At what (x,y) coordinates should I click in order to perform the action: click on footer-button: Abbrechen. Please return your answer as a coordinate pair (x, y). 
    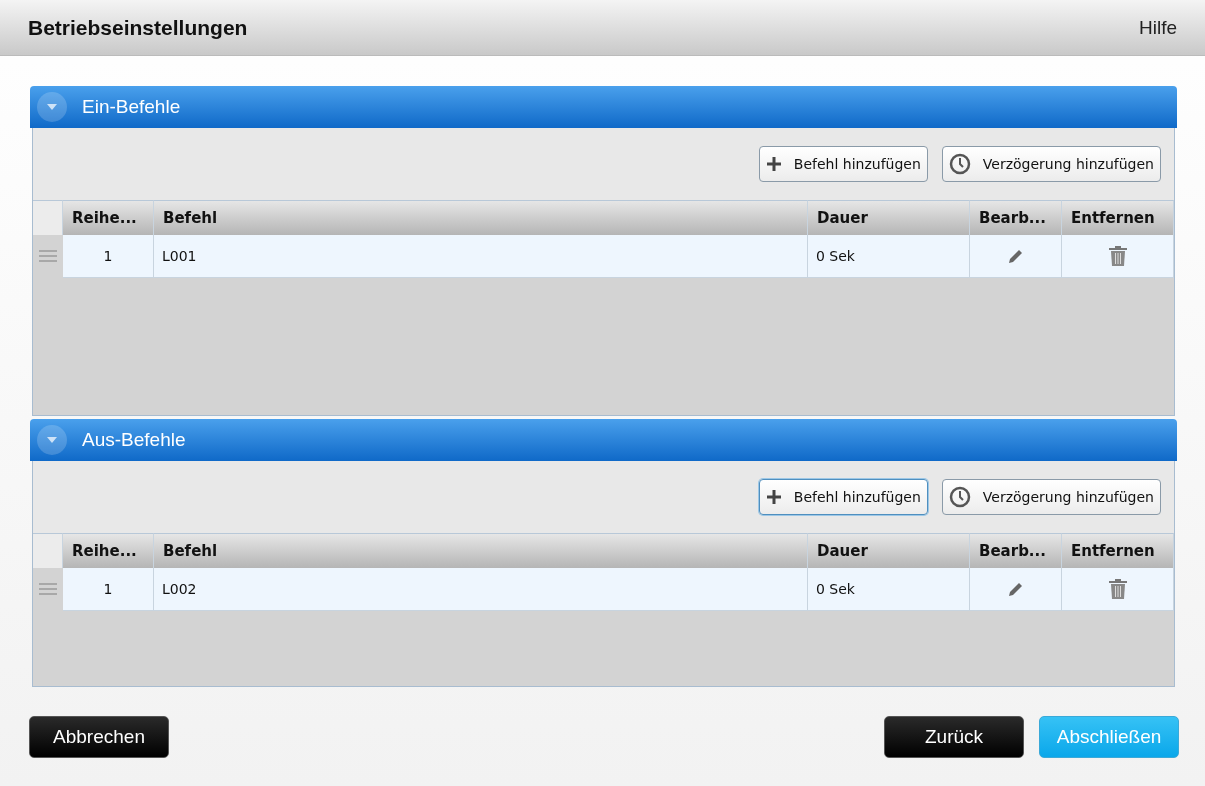
    Looking at the image, I should click on (99, 737).